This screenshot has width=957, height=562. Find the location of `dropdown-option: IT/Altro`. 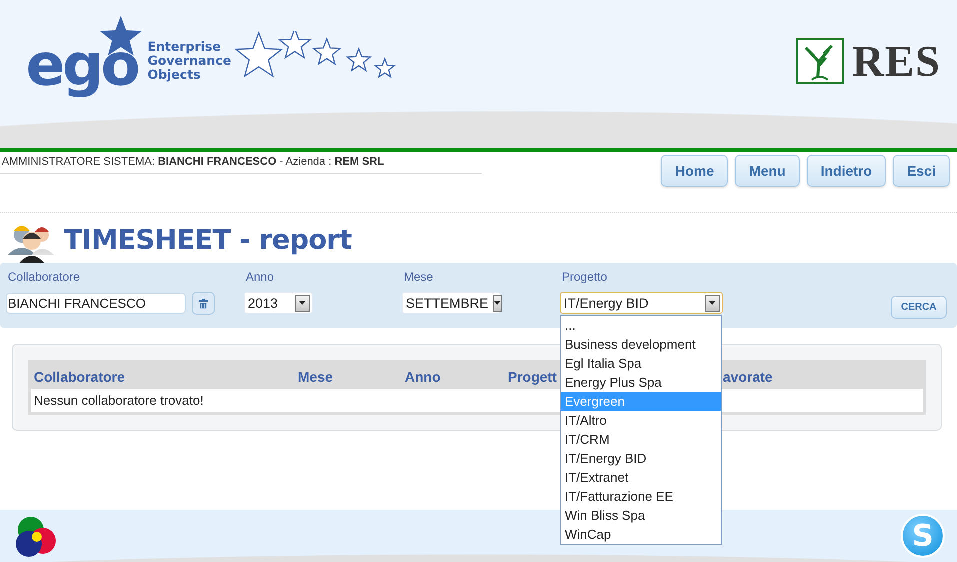

dropdown-option: IT/Altro is located at coordinates (641, 420).